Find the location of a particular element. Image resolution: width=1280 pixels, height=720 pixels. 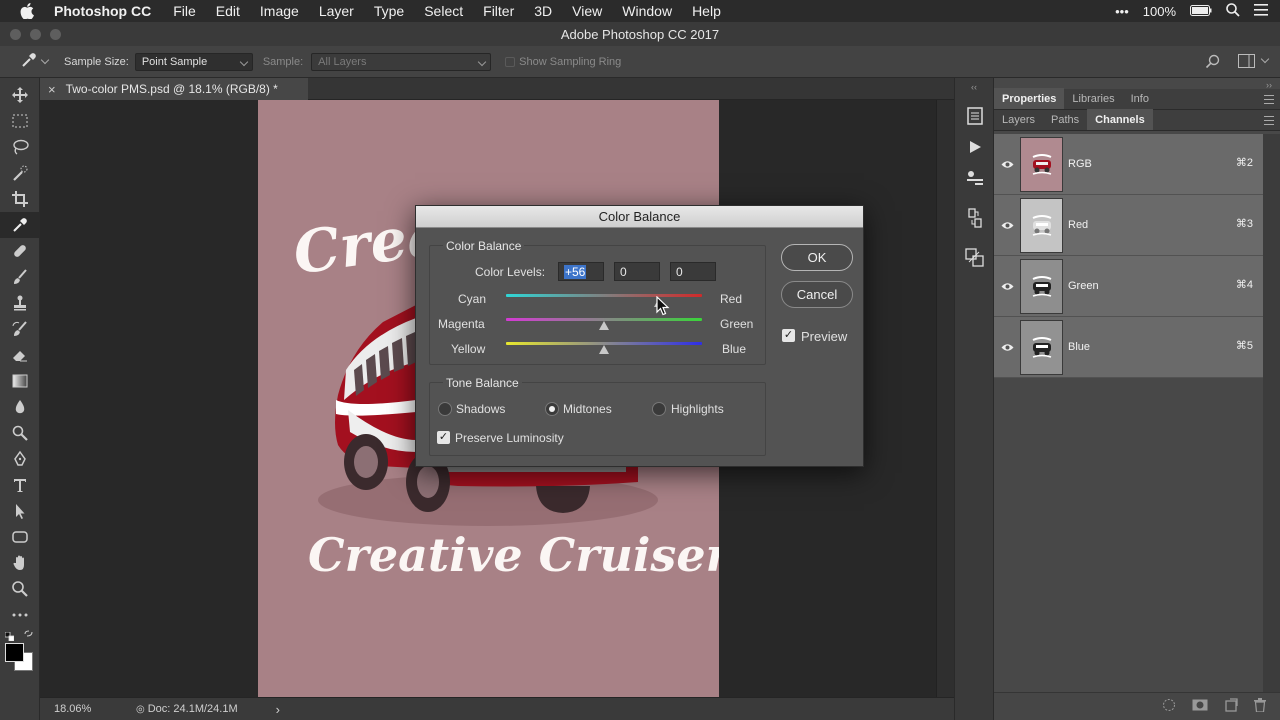

zoom-tool is located at coordinates (20, 589).